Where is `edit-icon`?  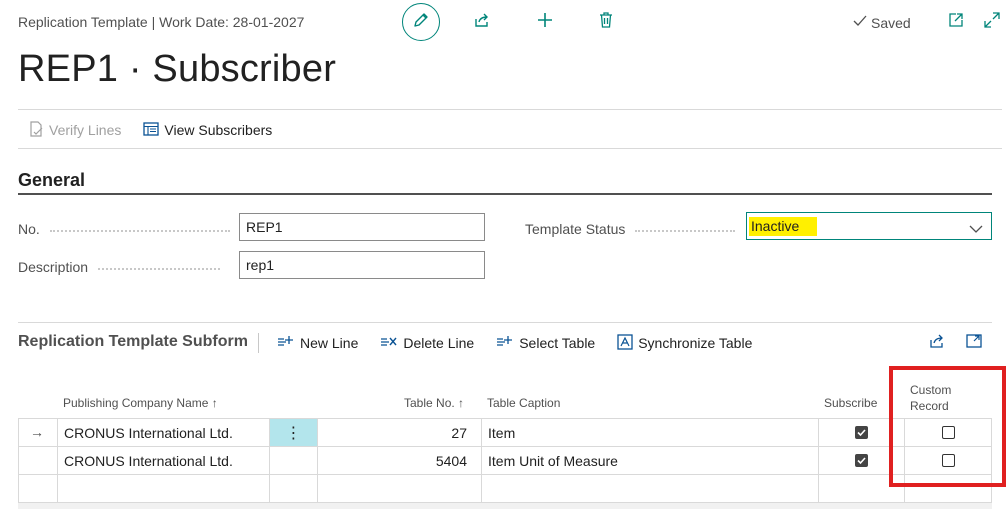
edit-icon is located at coordinates (421, 22).